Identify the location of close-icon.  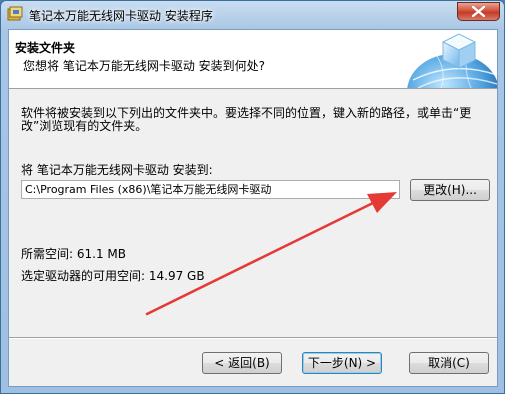
(478, 11).